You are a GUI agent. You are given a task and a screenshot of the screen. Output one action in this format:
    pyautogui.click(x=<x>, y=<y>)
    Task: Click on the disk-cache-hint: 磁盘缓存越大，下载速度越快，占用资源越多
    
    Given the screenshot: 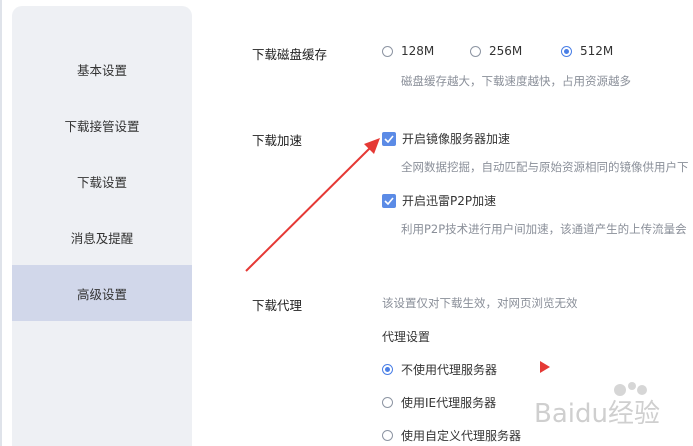 What is the action you would take?
    pyautogui.click(x=516, y=81)
    